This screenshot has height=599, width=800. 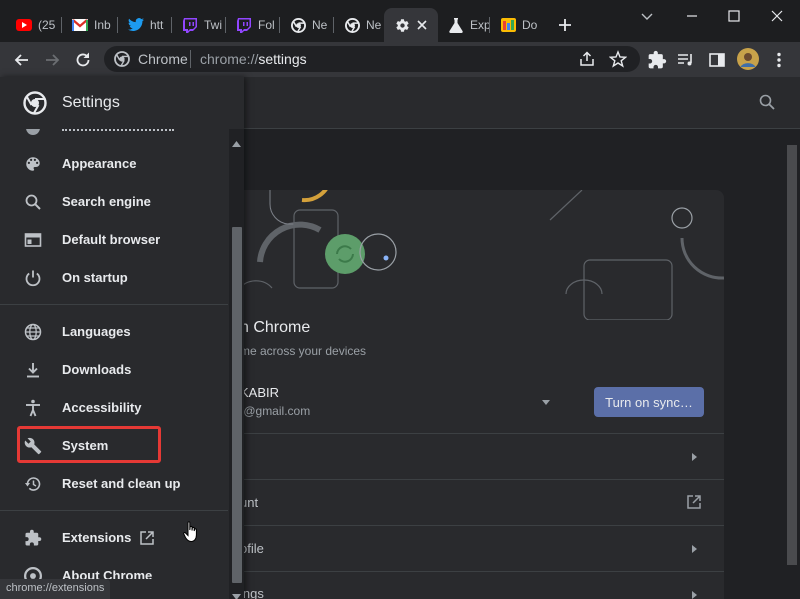 I want to click on sidebar-item-label: About Chrome, so click(x=107, y=573).